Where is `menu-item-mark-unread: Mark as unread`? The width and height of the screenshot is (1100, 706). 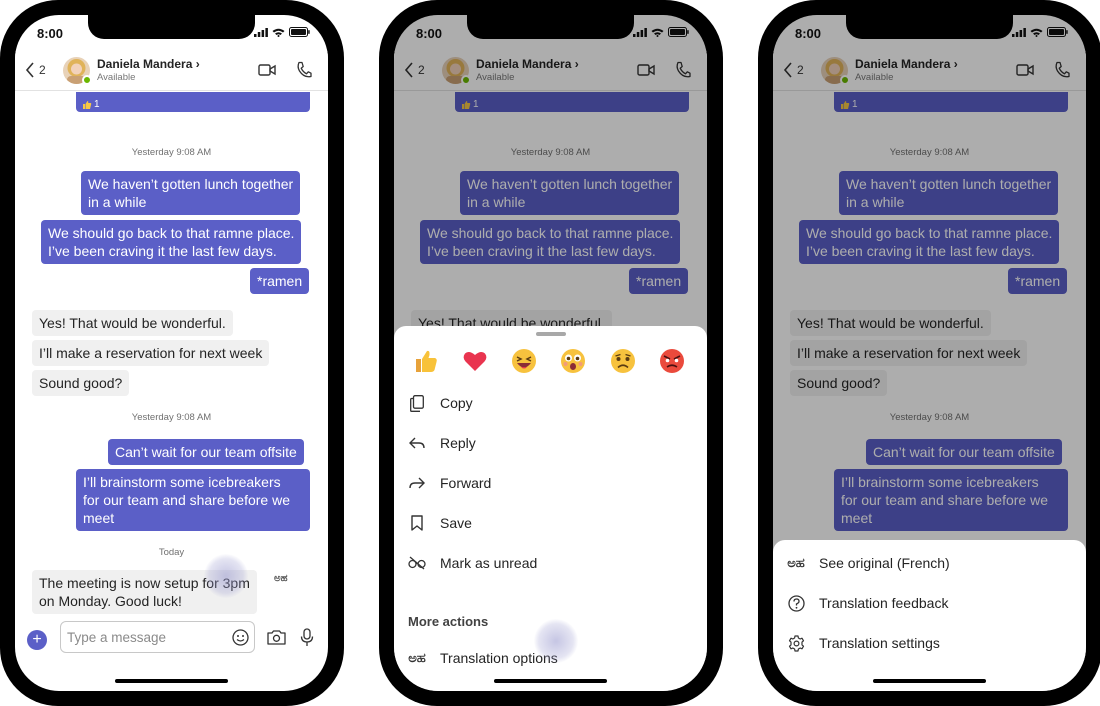 menu-item-mark-unread: Mark as unread is located at coordinates (550, 563).